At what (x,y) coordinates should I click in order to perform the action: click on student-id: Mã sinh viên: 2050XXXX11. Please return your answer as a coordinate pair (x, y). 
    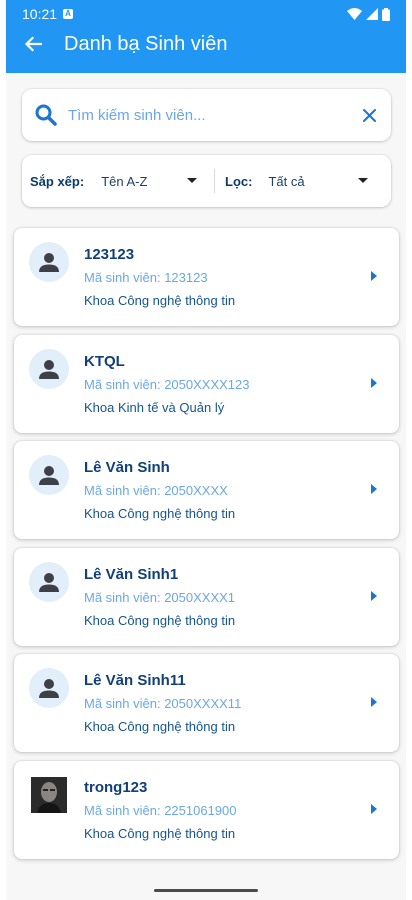
    Looking at the image, I should click on (163, 703).